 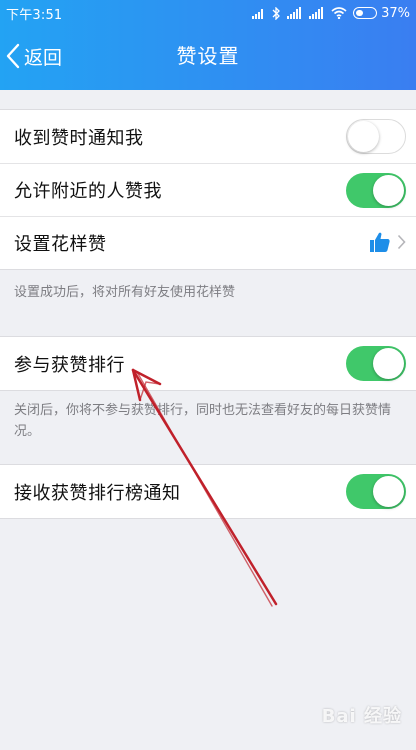 What do you see at coordinates (79, 138) in the screenshot?
I see `row-label: 收到赞时通知我` at bounding box center [79, 138].